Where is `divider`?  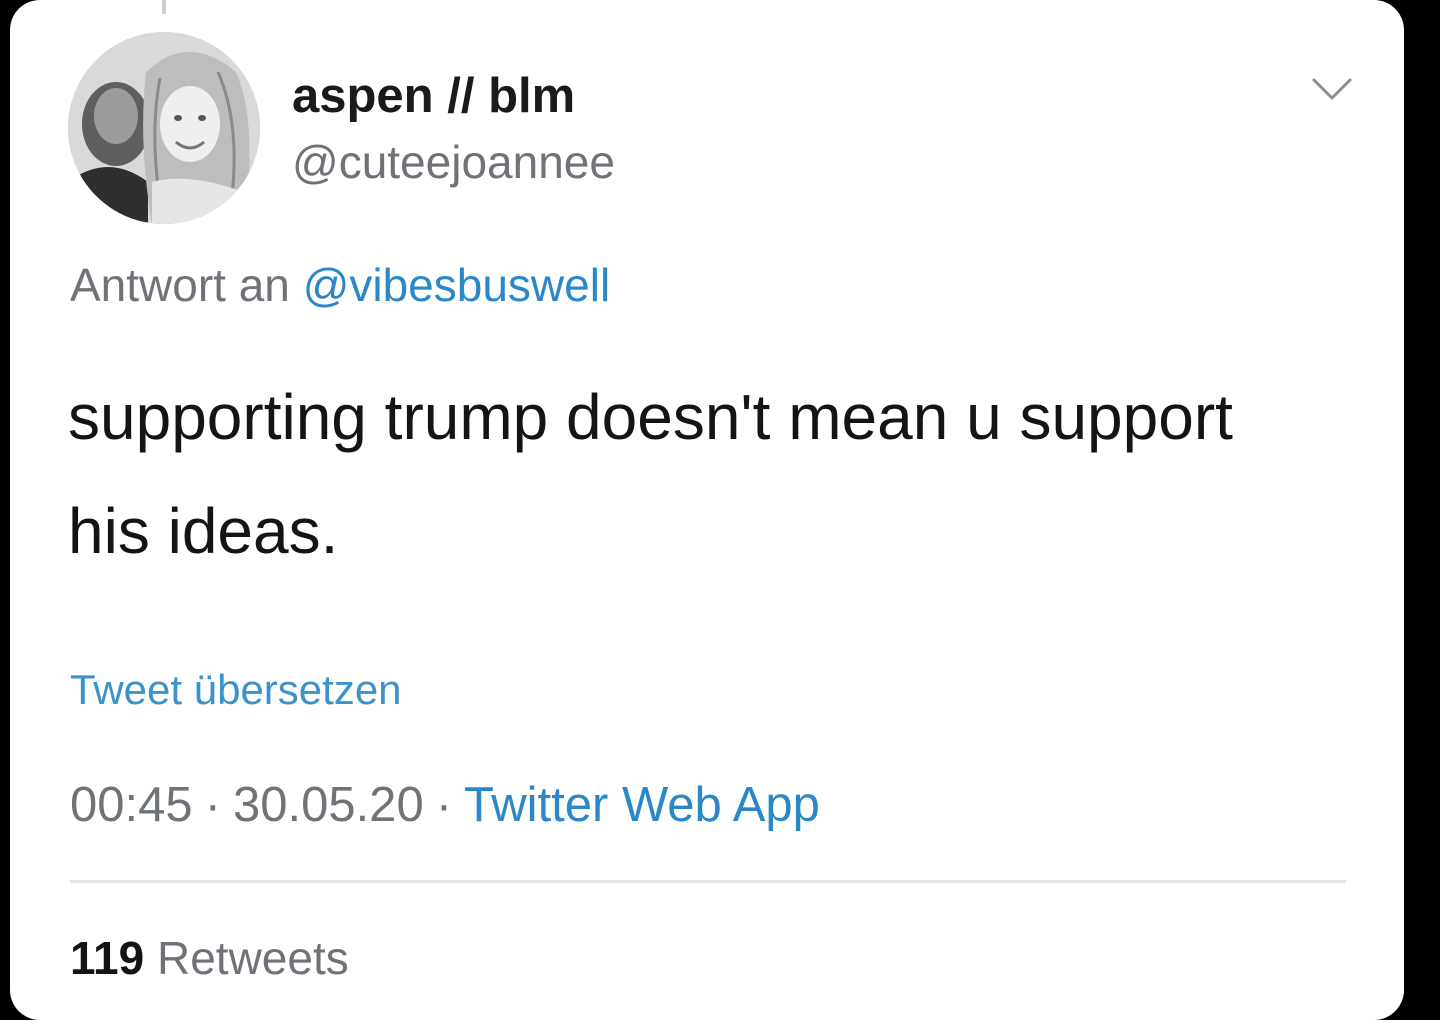 divider is located at coordinates (708, 881).